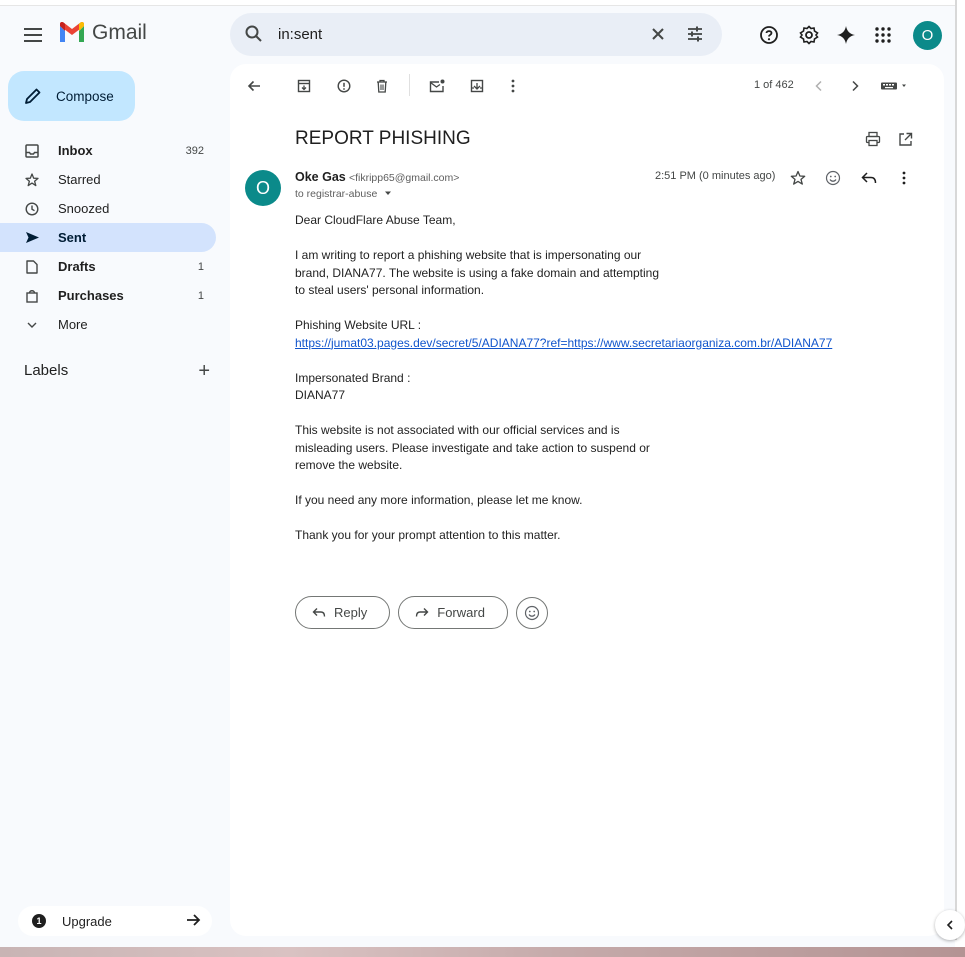  What do you see at coordinates (194, 150) in the screenshot?
I see `unread-count: 392` at bounding box center [194, 150].